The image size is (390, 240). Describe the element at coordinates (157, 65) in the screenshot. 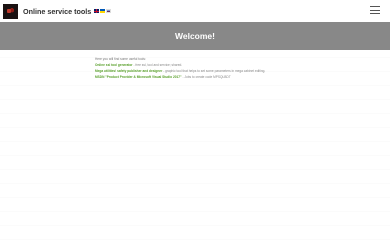

I see `tool-description: - free ssl, tool and service; shared.` at that location.